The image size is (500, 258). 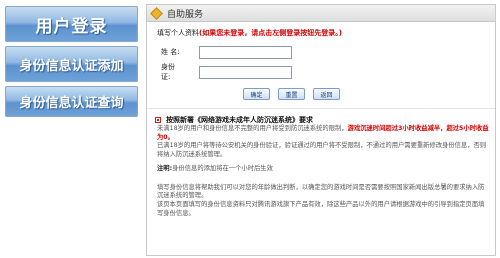 I want to click on bullet-icon, so click(x=158, y=120).